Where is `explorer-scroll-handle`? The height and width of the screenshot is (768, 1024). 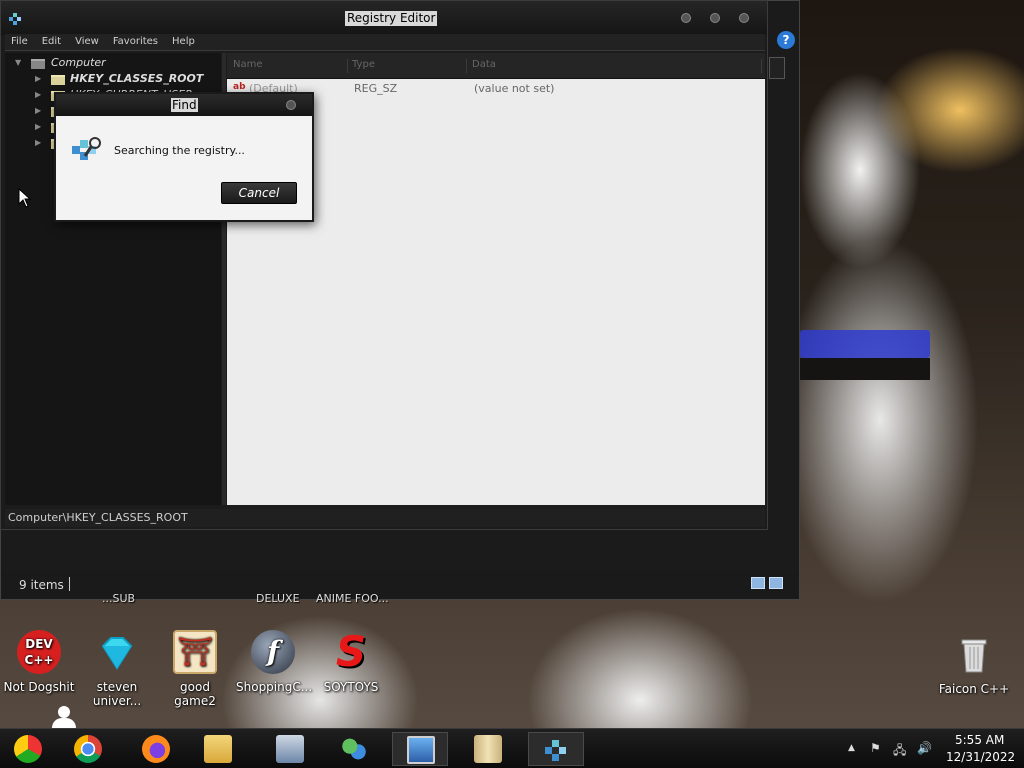 explorer-scroll-handle is located at coordinates (777, 68).